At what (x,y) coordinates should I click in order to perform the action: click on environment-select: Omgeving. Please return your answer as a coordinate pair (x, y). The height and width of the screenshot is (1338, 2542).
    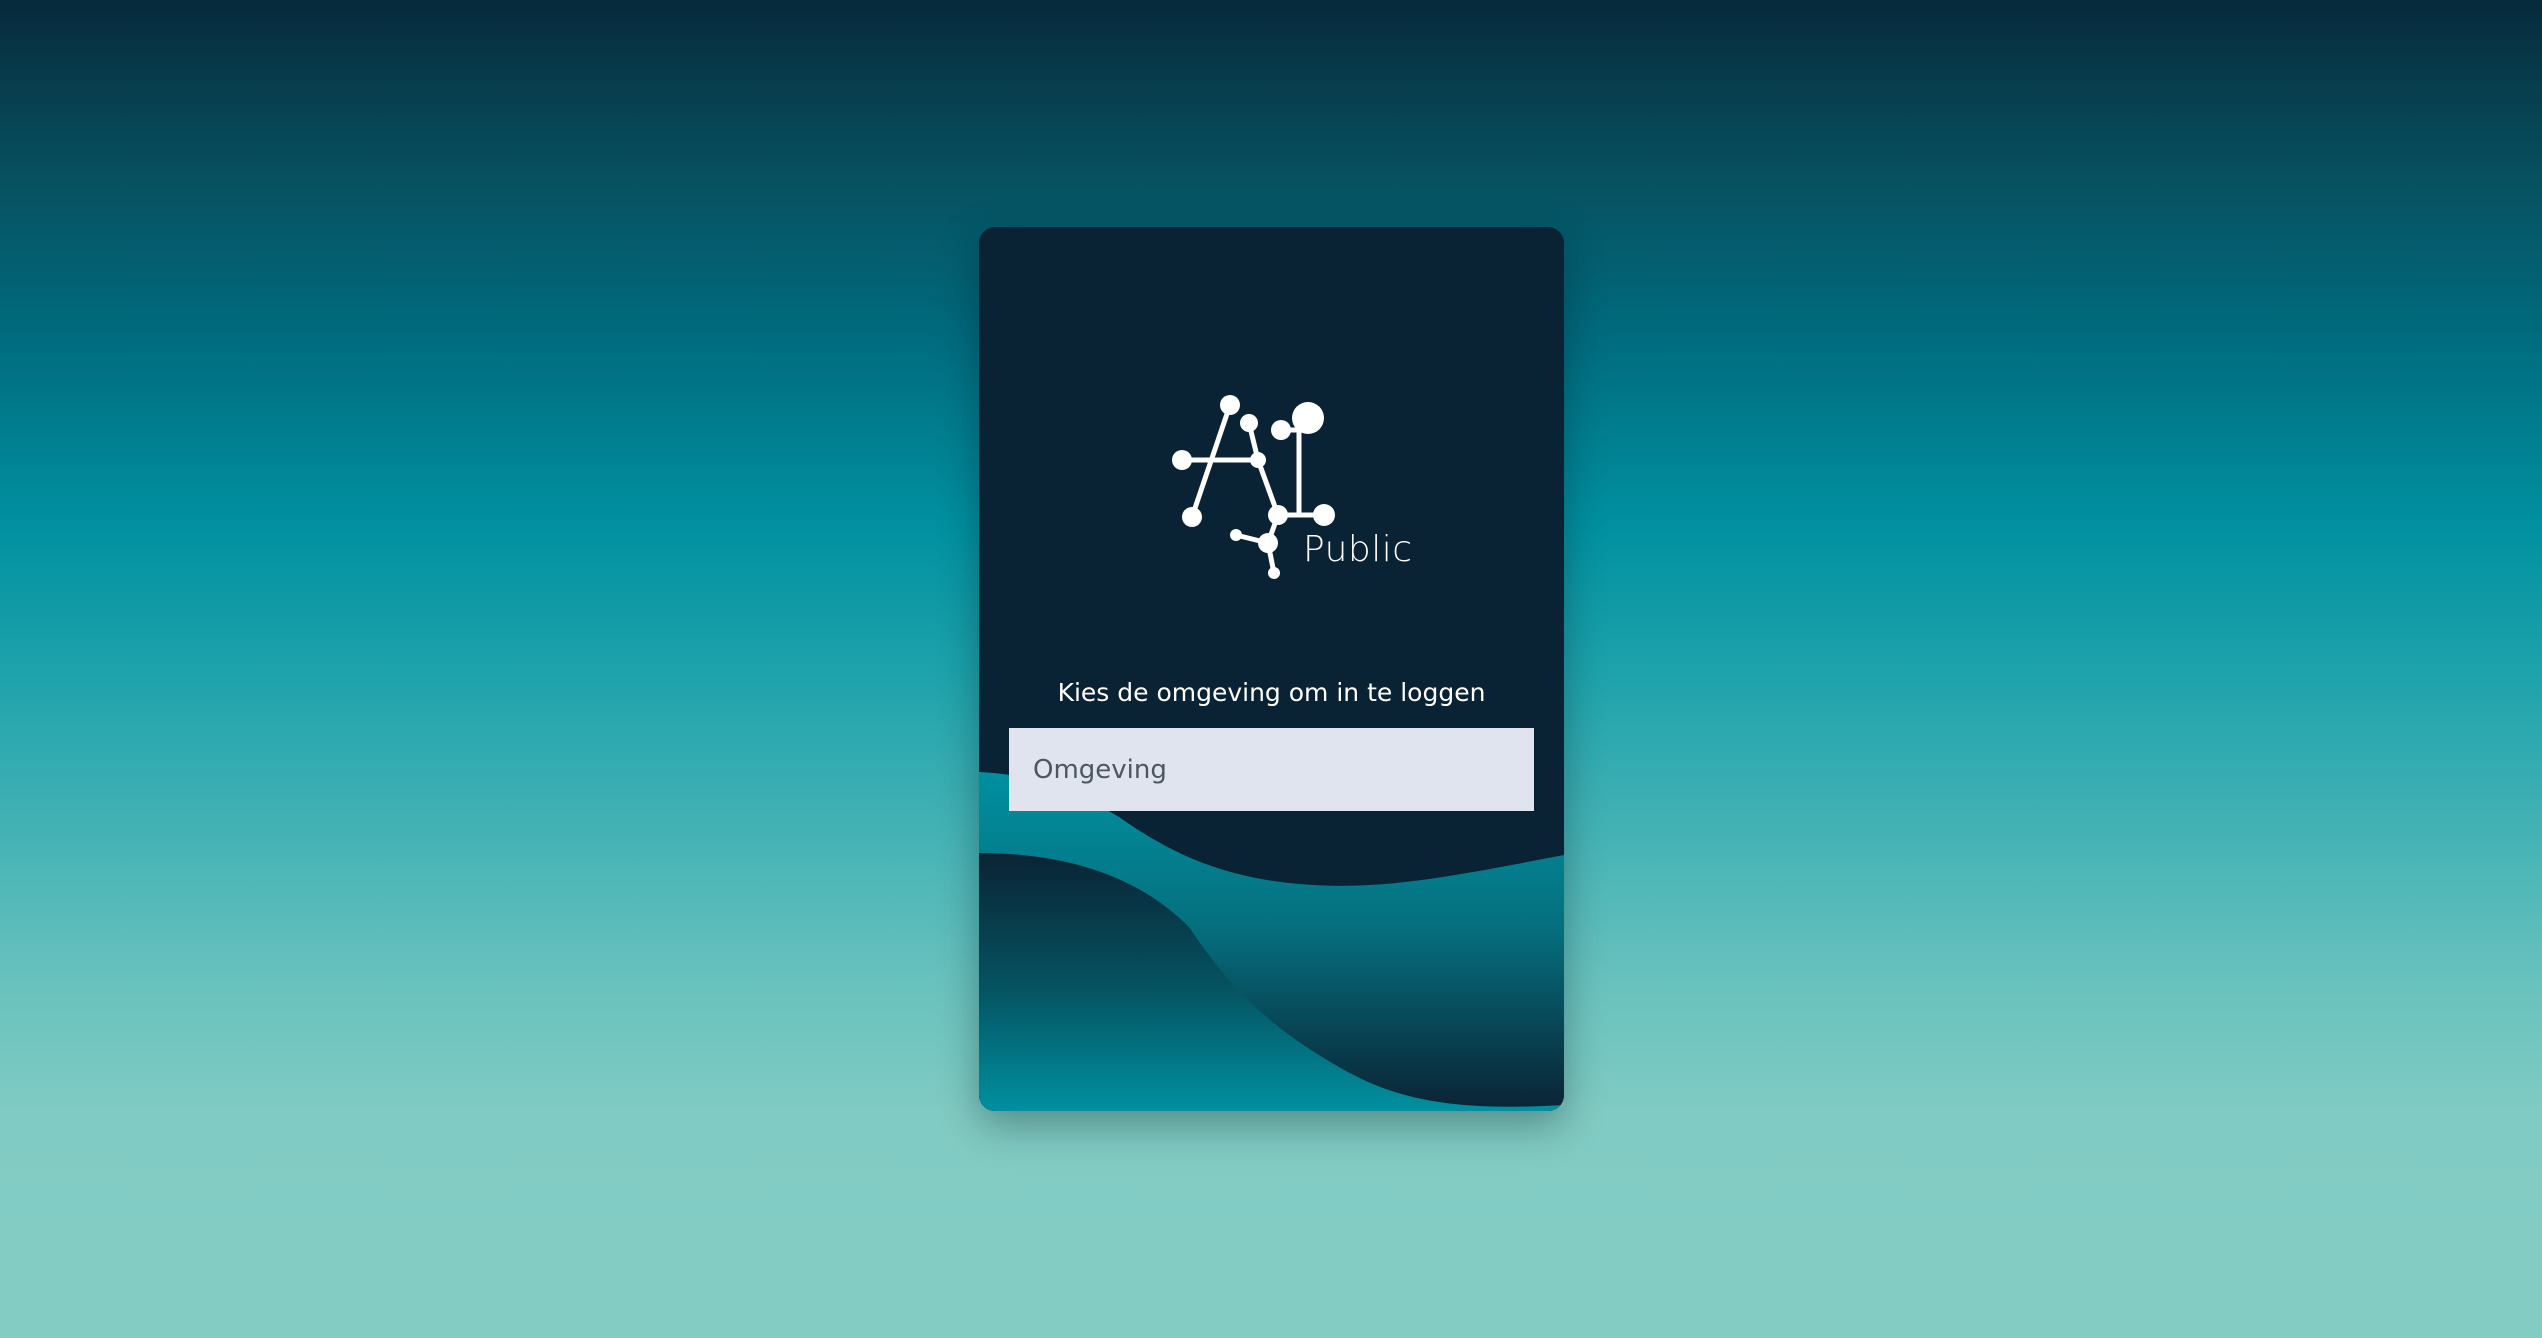
    Looking at the image, I should click on (1271, 769).